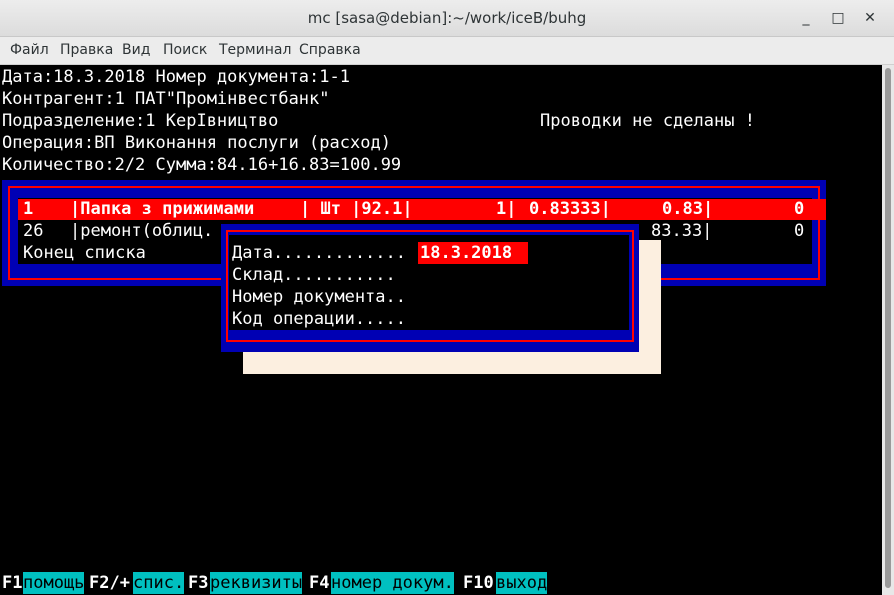 Image resolution: width=894 pixels, height=595 pixels. What do you see at coordinates (688, 209) in the screenshot?
I see `row1-sum: 0.83|` at bounding box center [688, 209].